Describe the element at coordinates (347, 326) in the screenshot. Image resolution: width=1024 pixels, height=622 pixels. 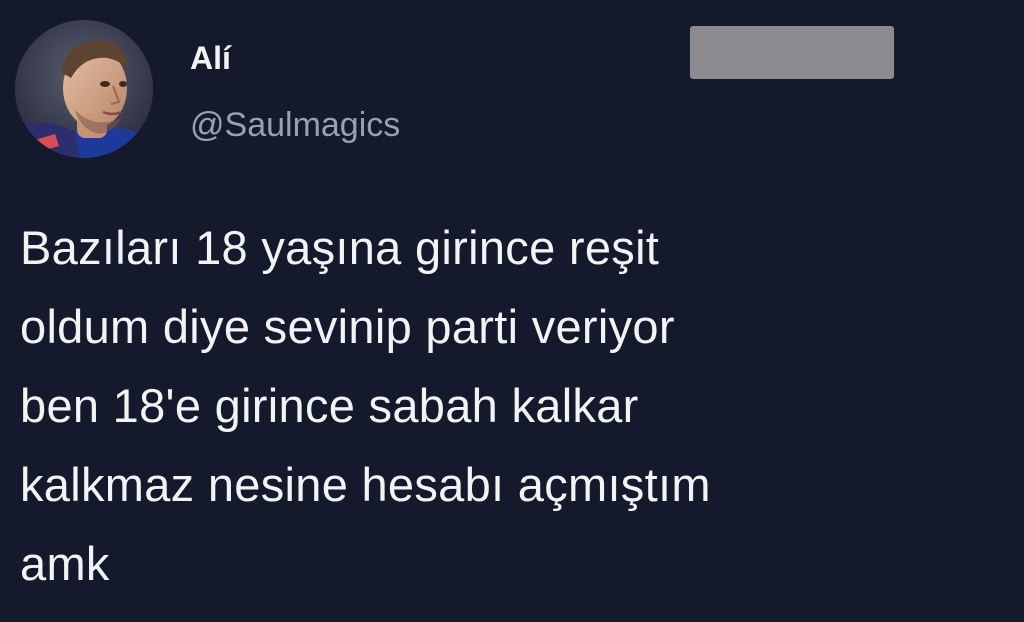
I see `tweet-text-line: oldum diye sevinip parti veriyor` at that location.